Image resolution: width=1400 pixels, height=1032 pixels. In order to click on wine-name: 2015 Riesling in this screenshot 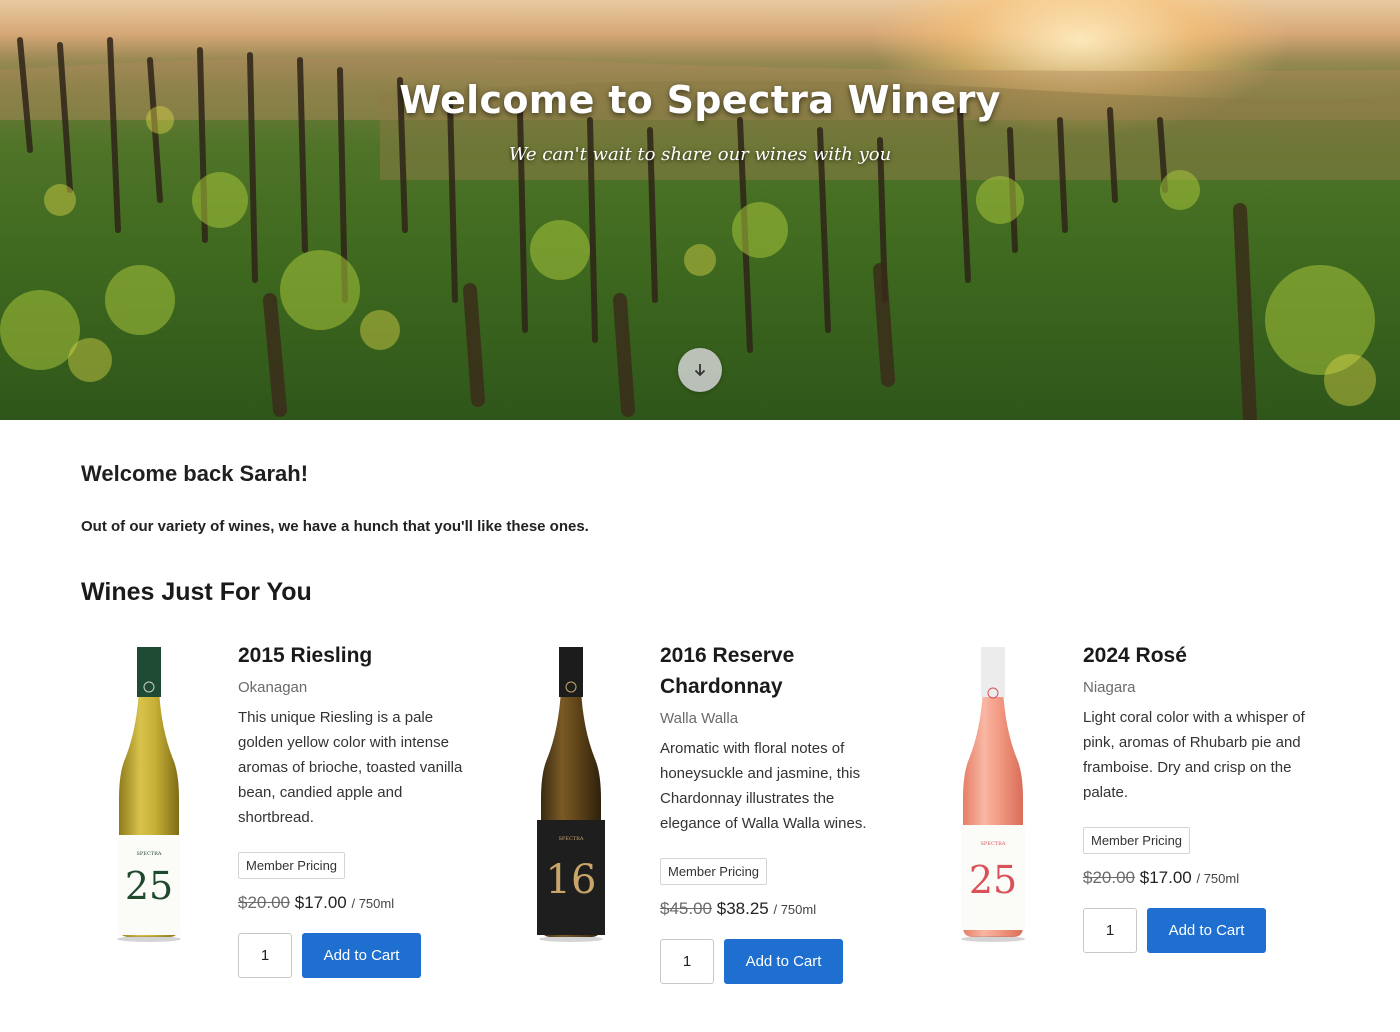, I will do `click(358, 655)`.